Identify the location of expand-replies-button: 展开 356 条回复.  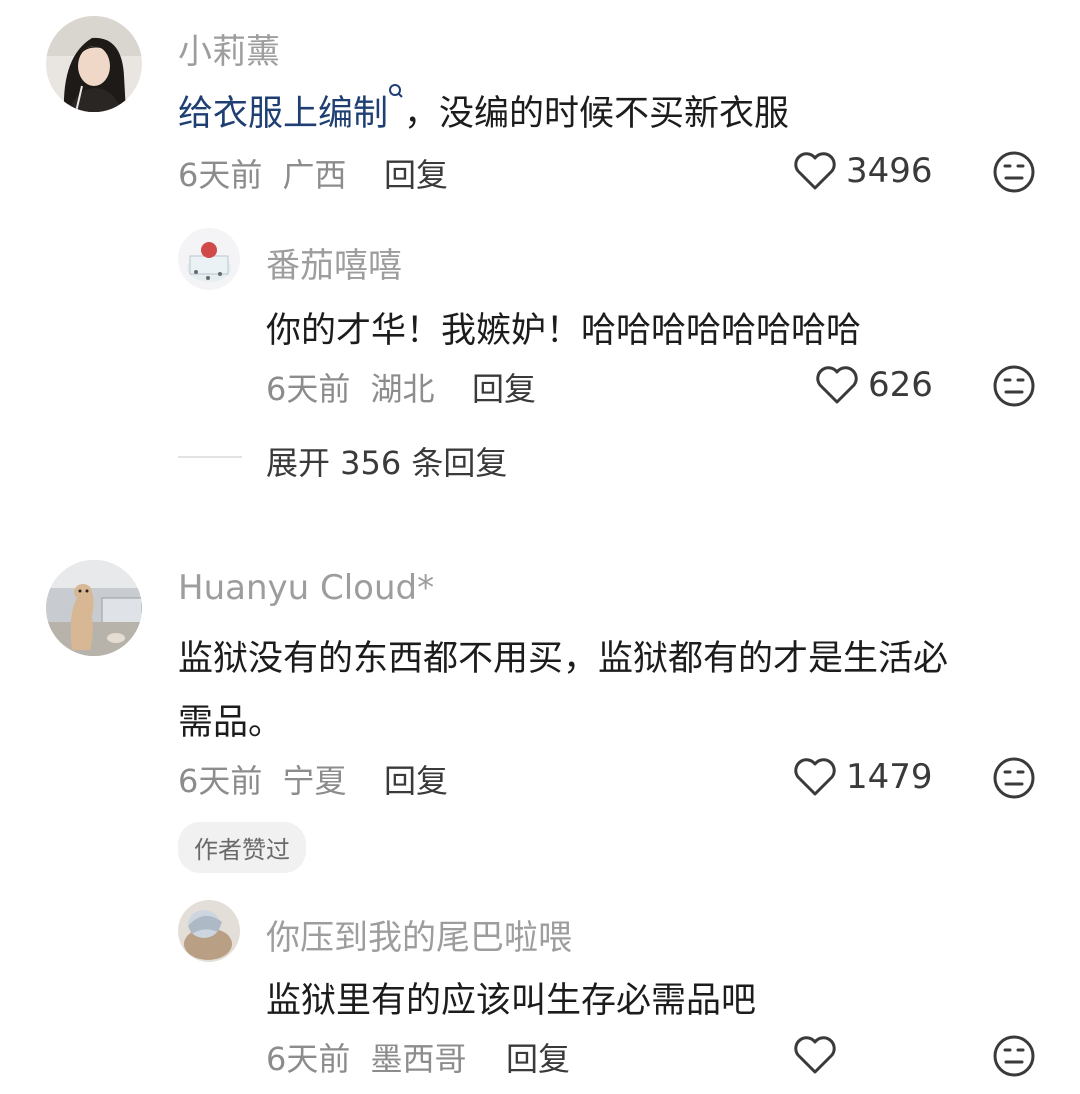
(386, 461).